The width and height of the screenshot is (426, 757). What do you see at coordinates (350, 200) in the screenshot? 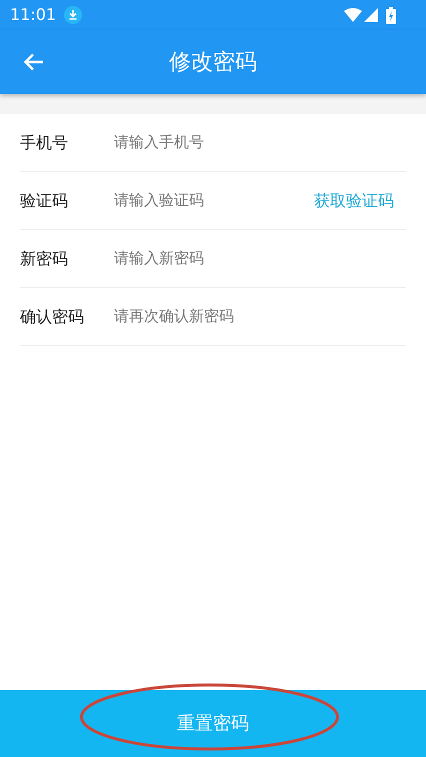
I see `get-code-link: 获取验证码` at bounding box center [350, 200].